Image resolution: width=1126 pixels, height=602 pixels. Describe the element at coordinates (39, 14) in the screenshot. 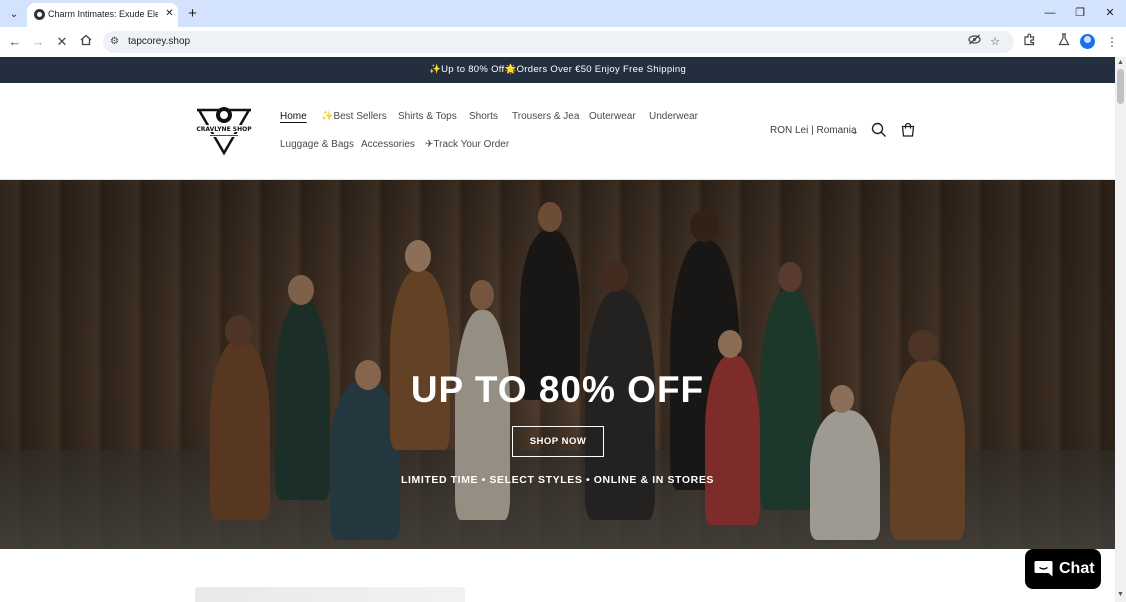

I see `site-favicon-icon` at that location.